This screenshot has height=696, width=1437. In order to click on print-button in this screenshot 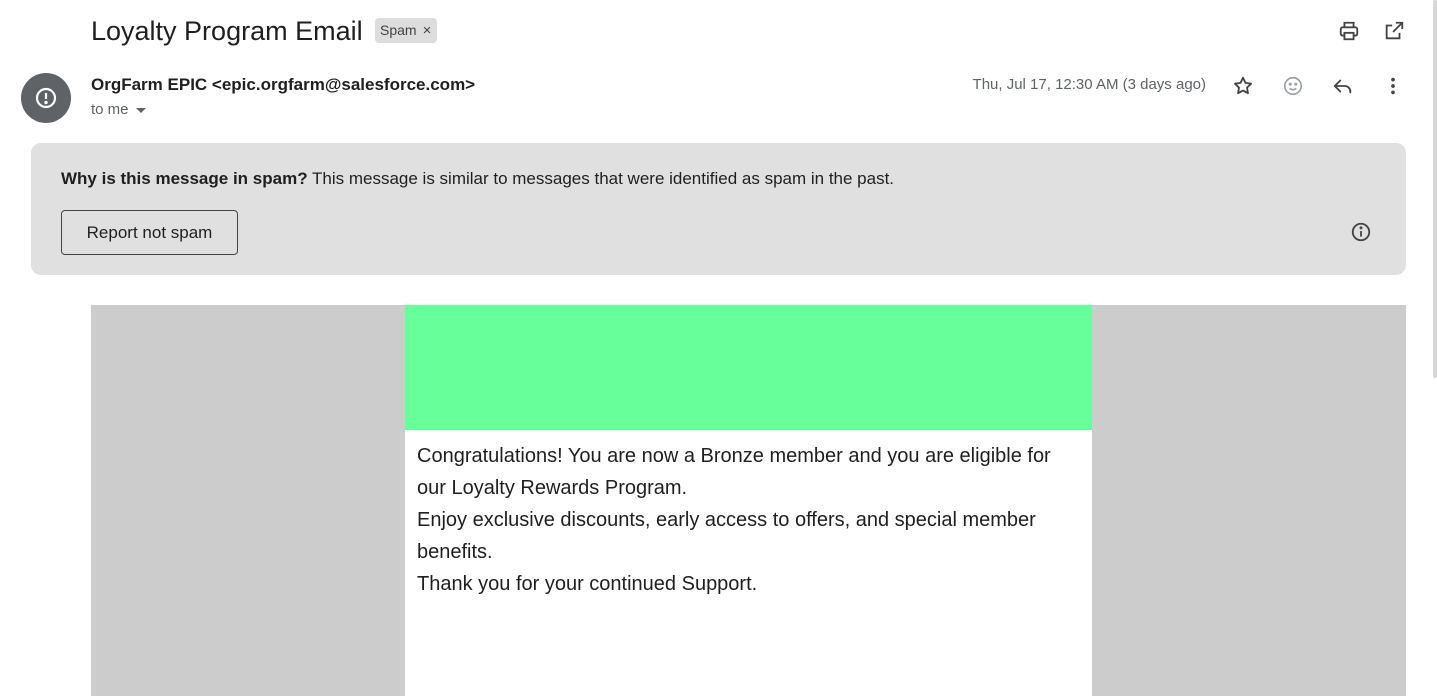, I will do `click(1349, 31)`.